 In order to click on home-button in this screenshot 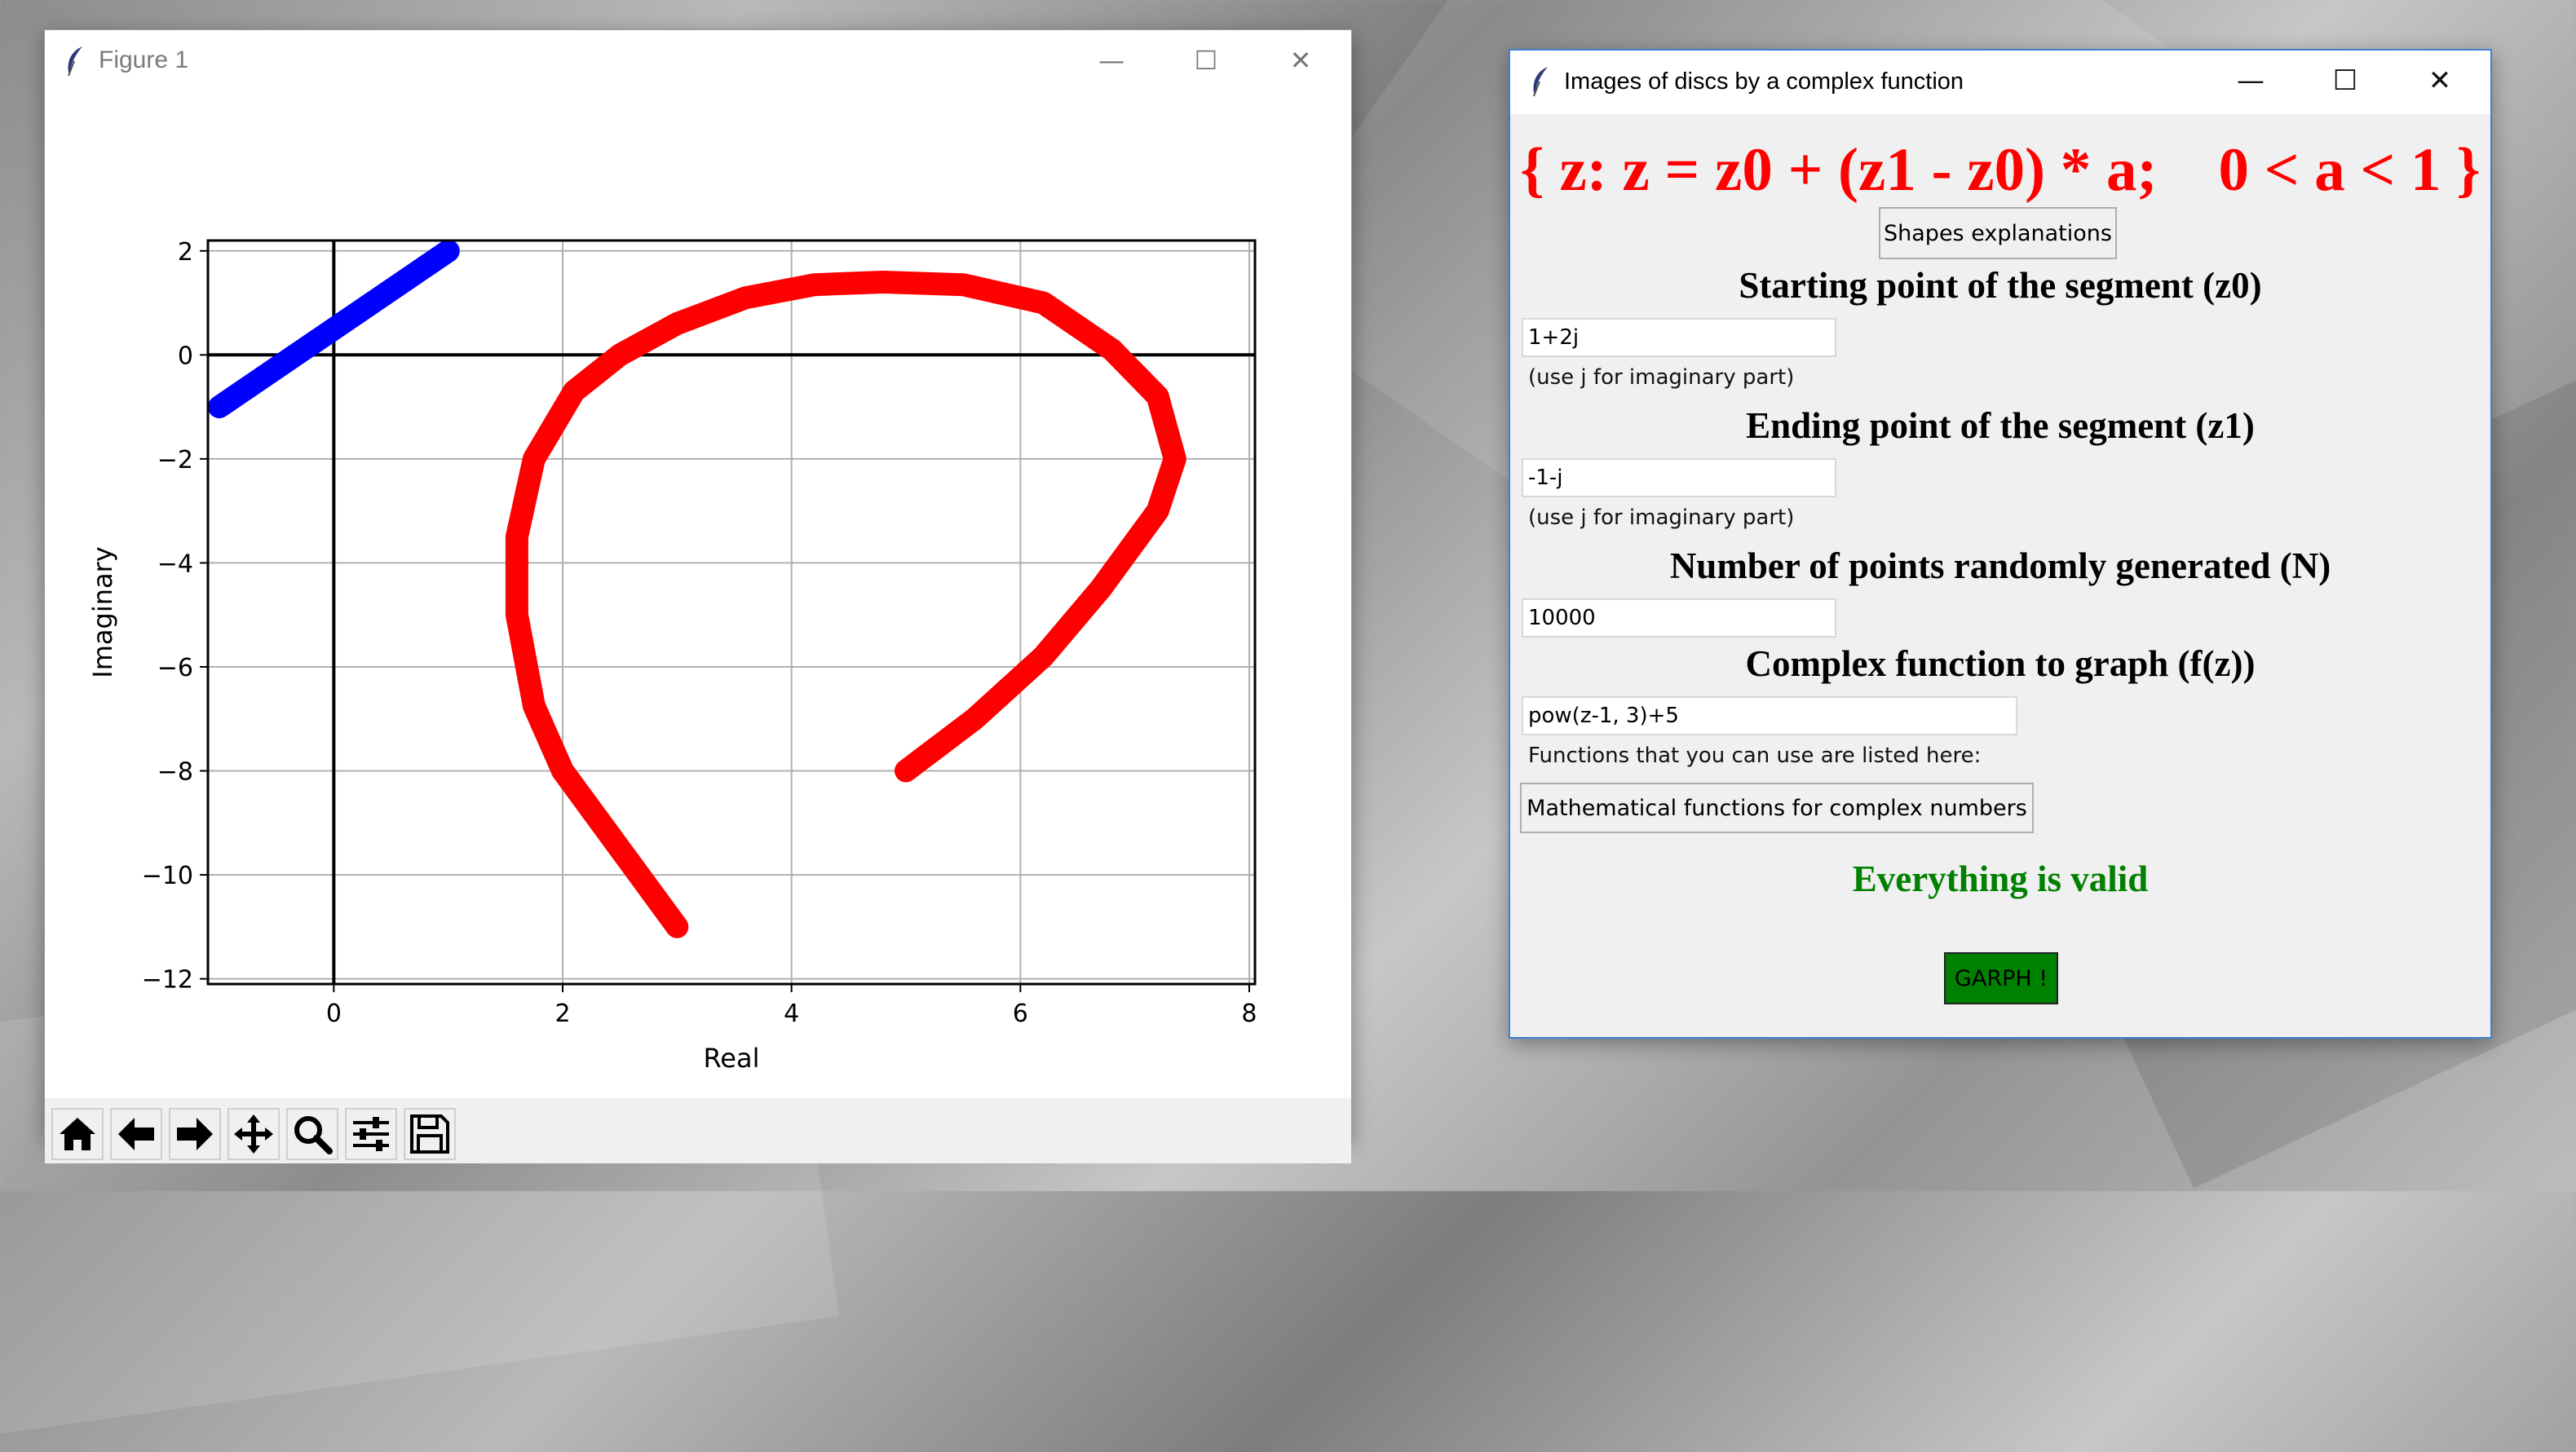, I will do `click(77, 1134)`.